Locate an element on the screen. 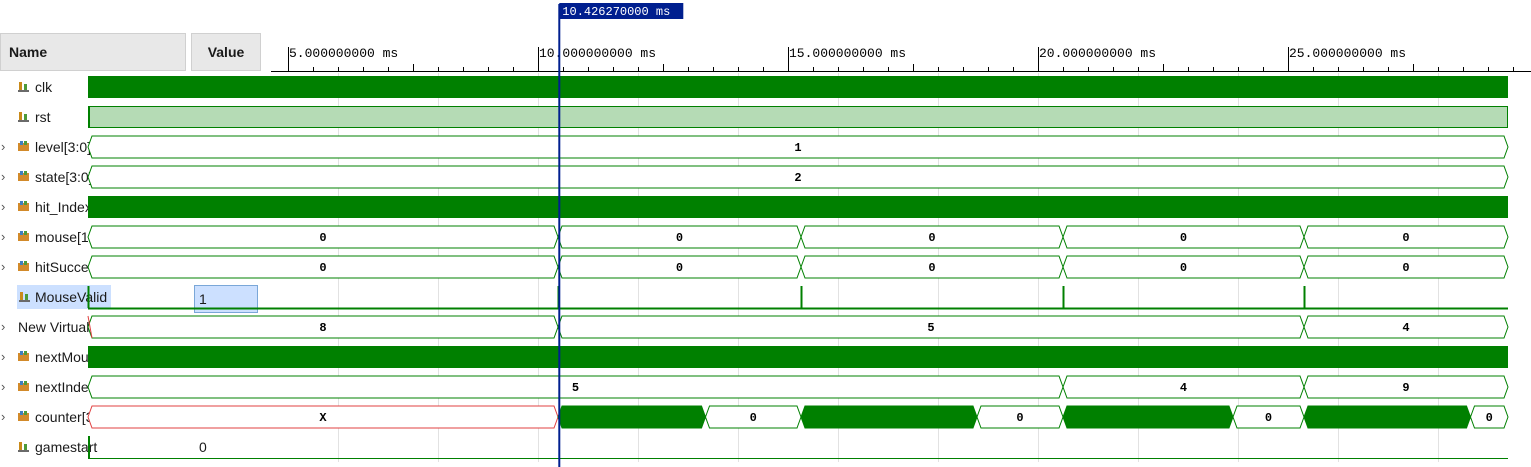  wave-bus-value: 1 is located at coordinates (797, 148).